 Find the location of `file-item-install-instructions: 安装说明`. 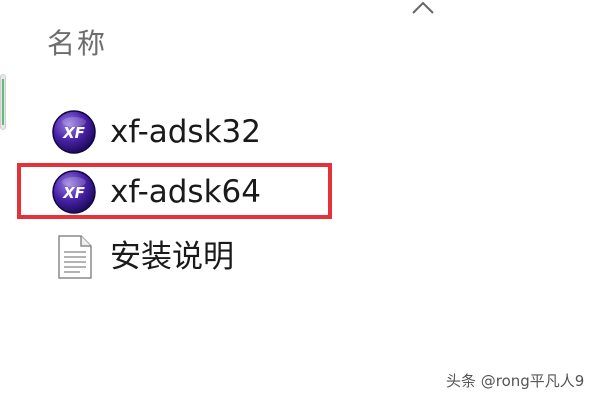

file-item-install-instructions: 安装说明 is located at coordinates (142, 257).